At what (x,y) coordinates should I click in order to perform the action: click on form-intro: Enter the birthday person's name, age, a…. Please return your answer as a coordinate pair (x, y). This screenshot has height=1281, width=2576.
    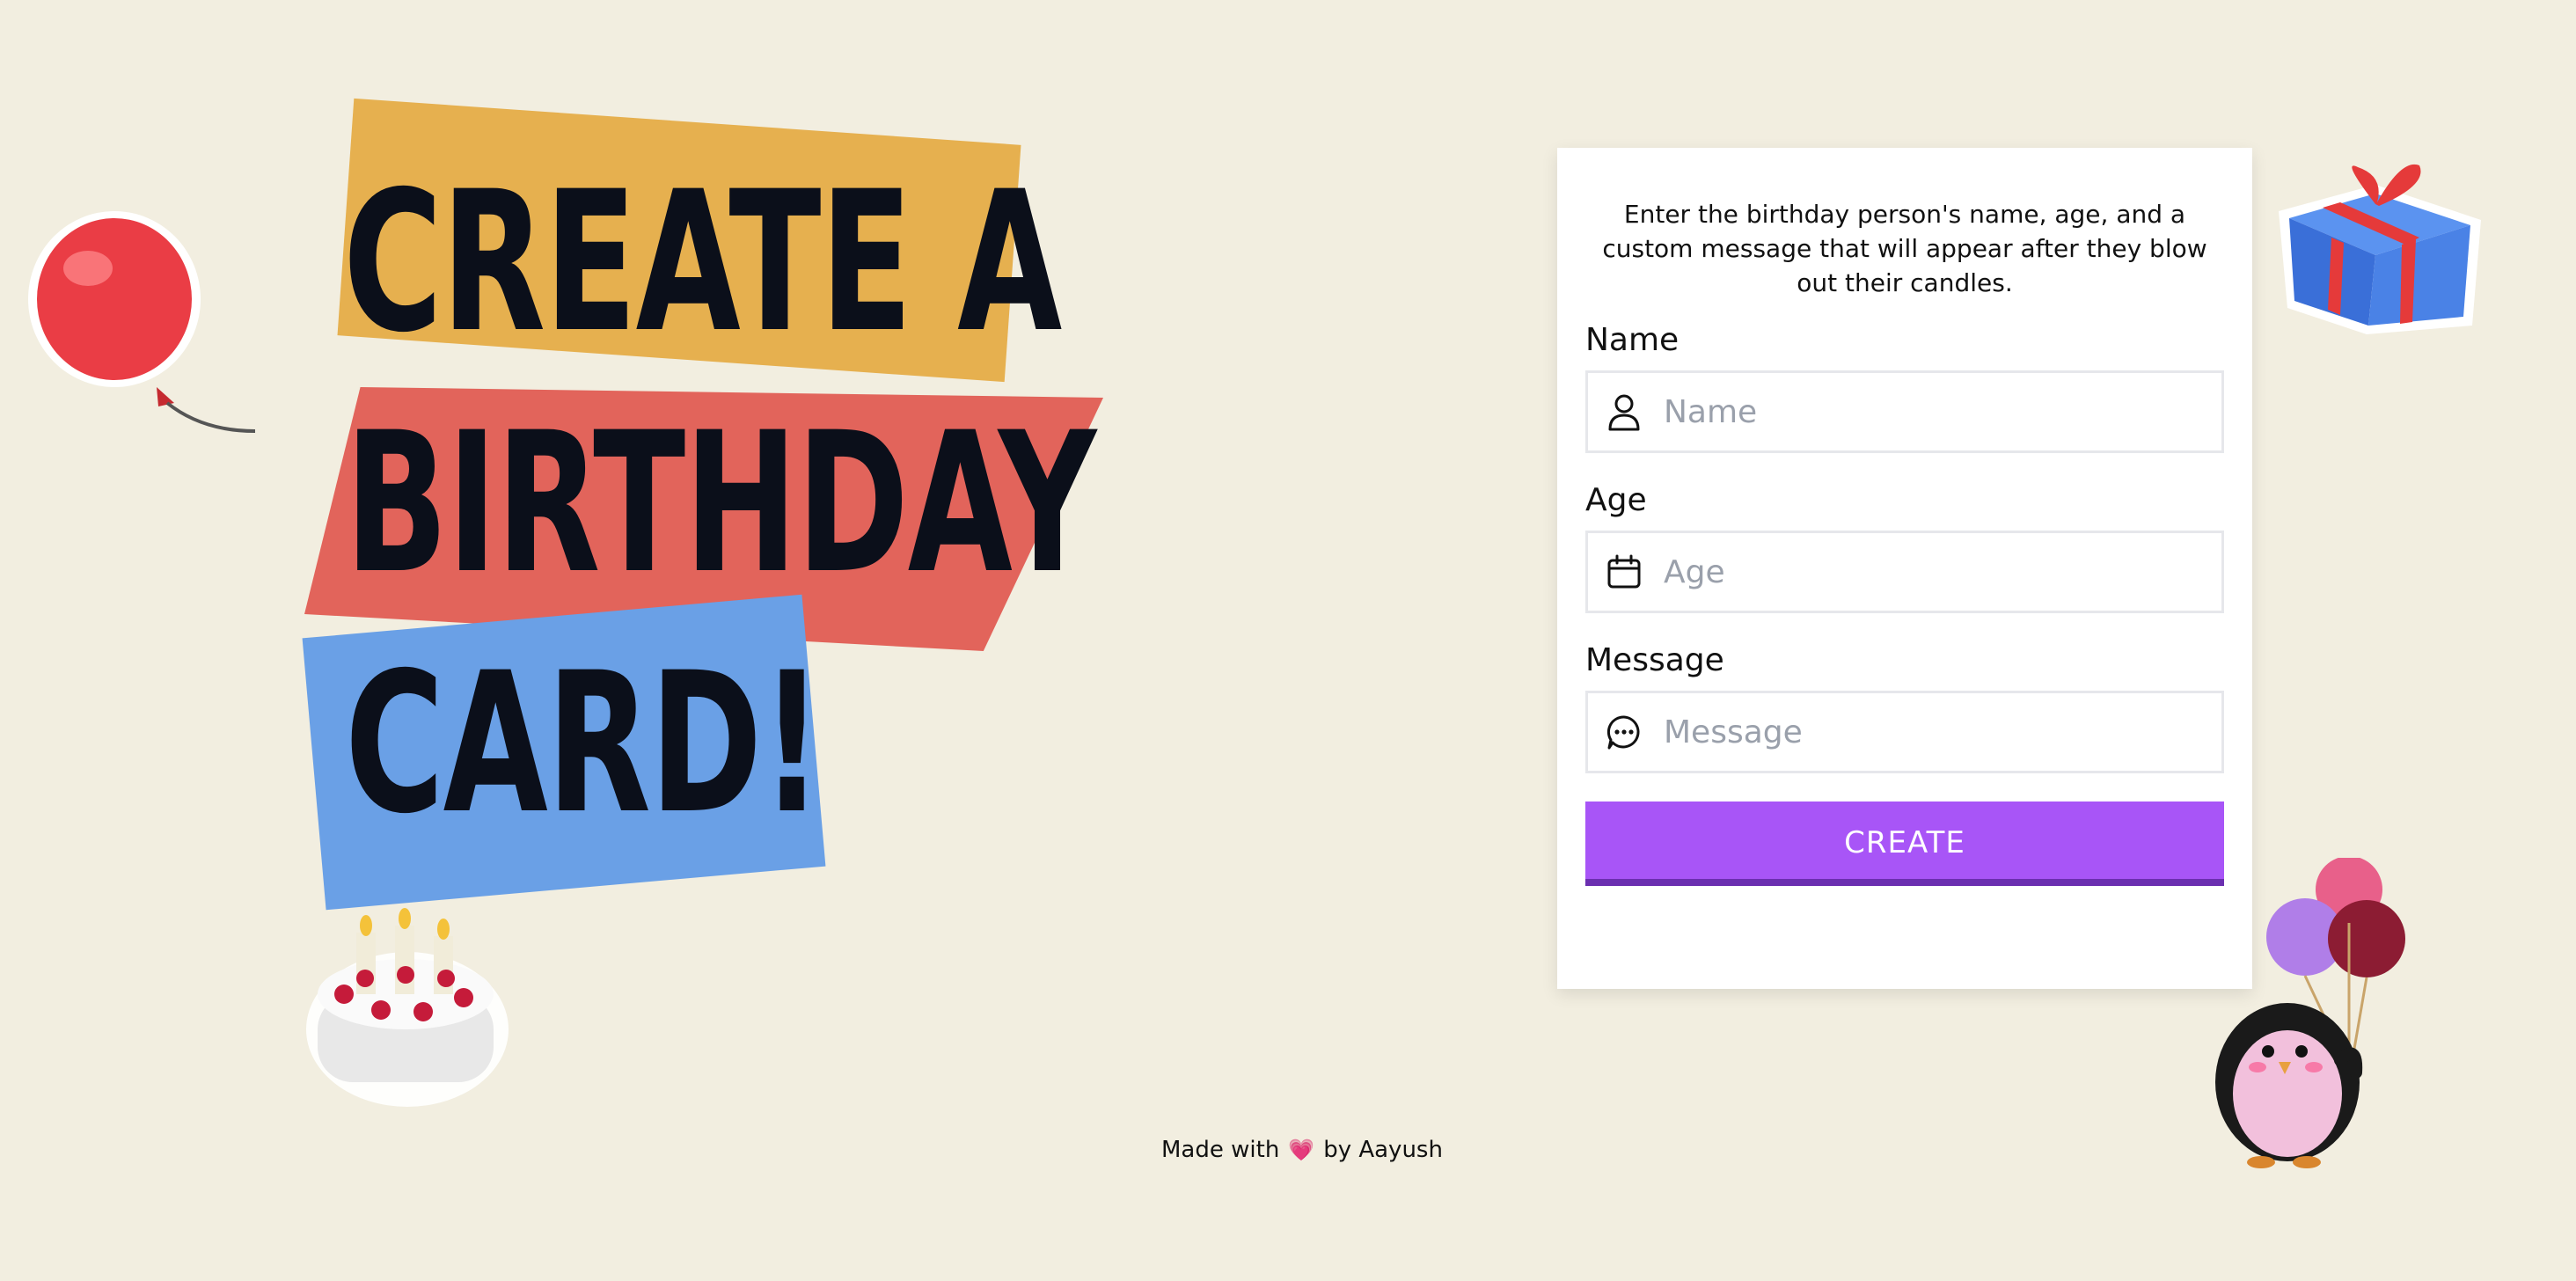
    Looking at the image, I should click on (1904, 248).